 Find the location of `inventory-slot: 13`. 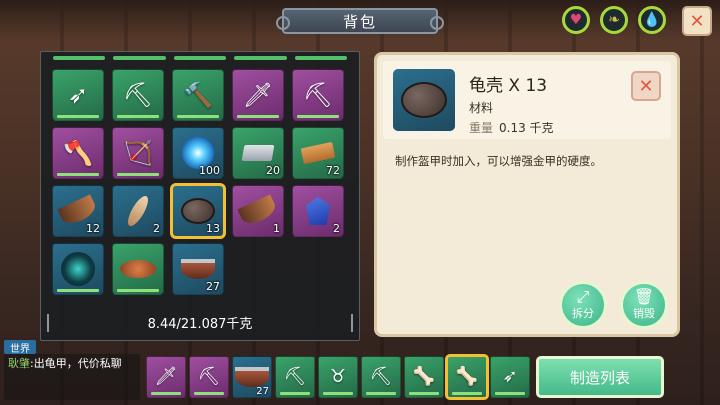

inventory-slot: 13 is located at coordinates (198, 211).